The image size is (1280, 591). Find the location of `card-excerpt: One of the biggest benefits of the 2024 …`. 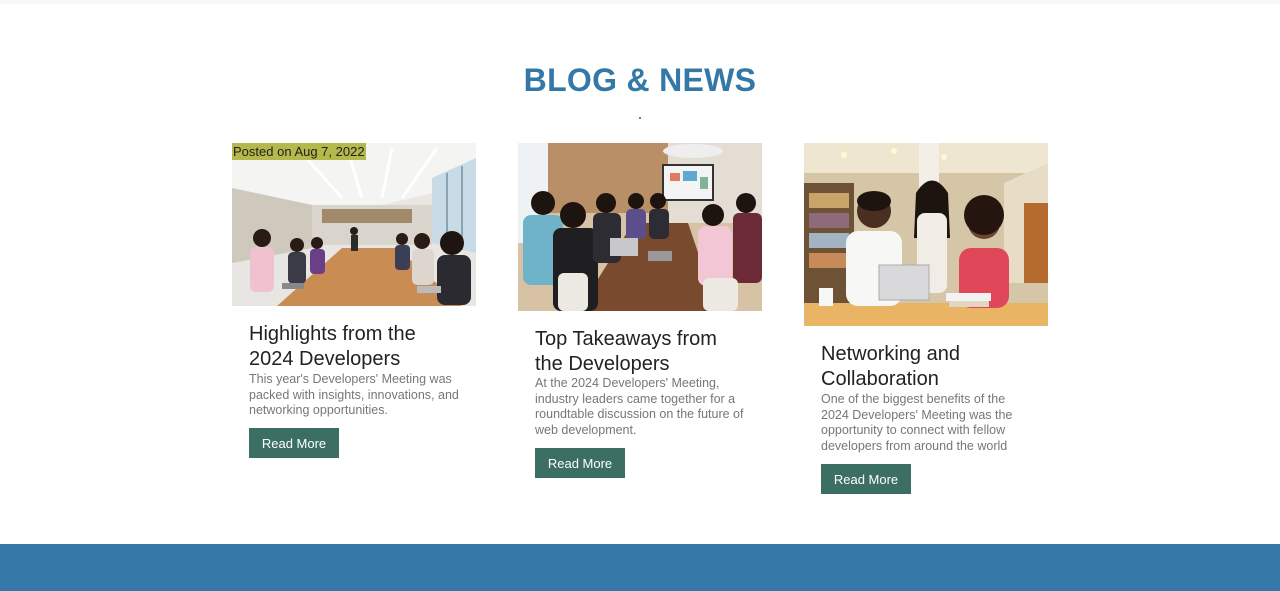

card-excerpt: One of the biggest benefits of the 2024 … is located at coordinates (917, 422).